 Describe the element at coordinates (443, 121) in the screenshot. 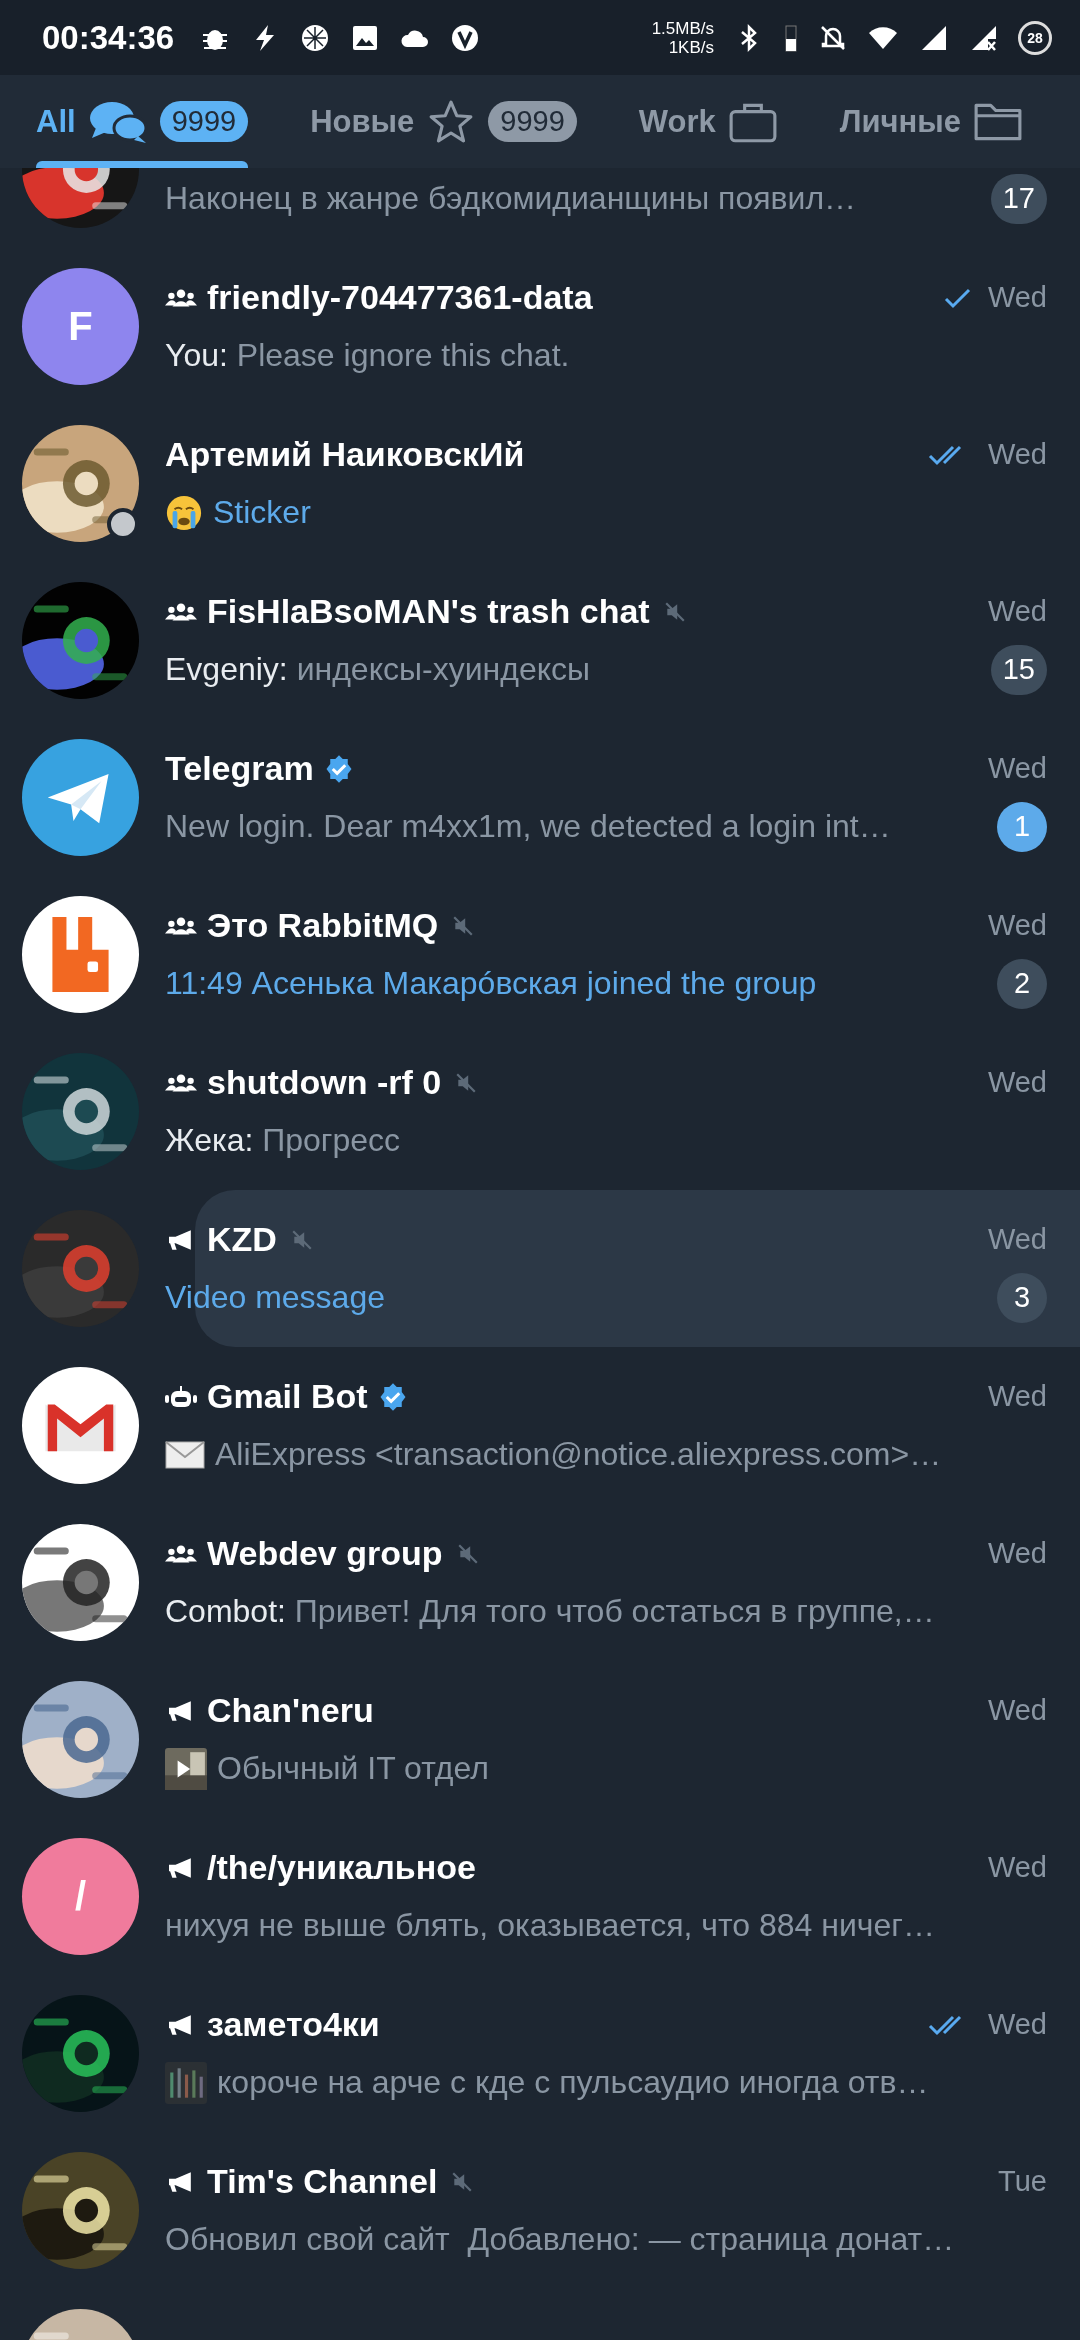

I see `folder-tab: Новые 9999` at that location.